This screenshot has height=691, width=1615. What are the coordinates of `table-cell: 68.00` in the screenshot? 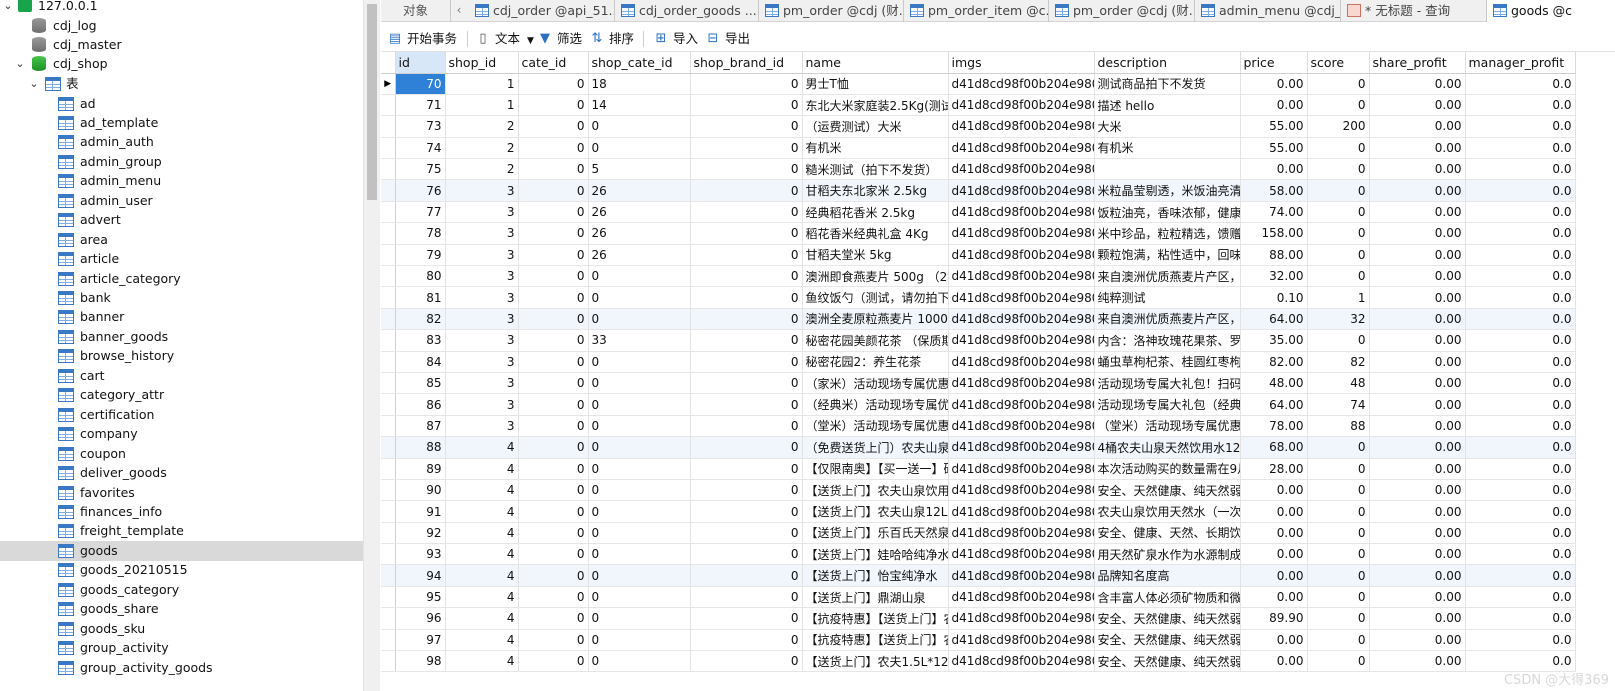 It's located at (1274, 447).